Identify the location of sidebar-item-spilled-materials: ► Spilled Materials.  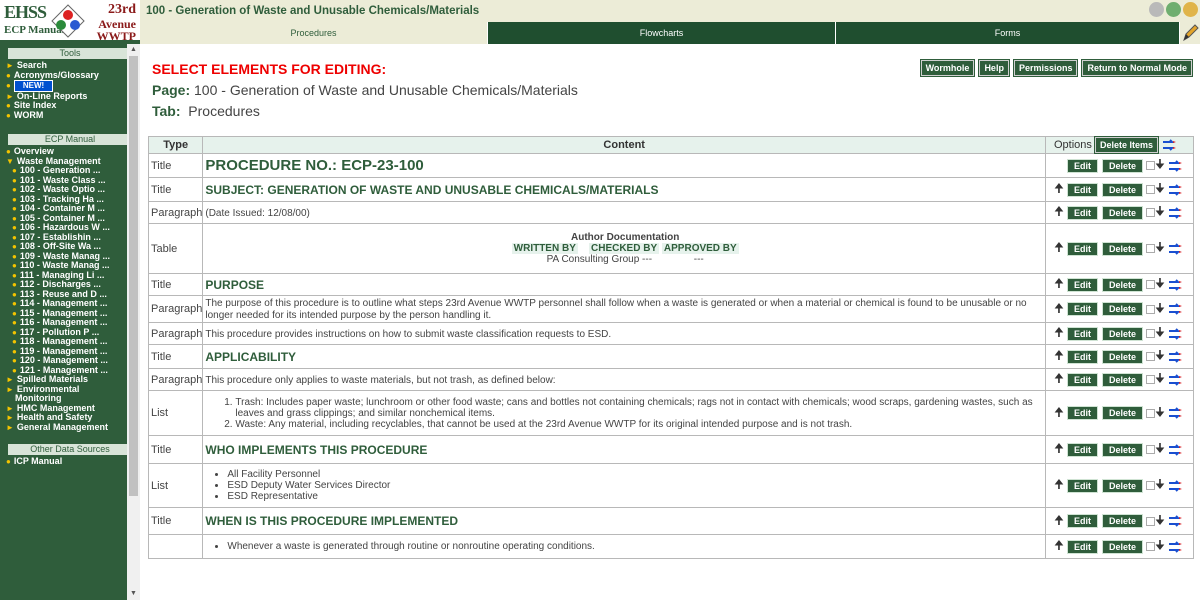
(63, 380).